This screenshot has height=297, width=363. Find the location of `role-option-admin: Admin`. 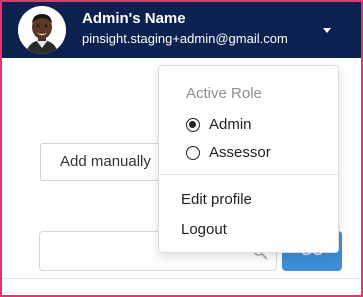

role-option-admin: Admin is located at coordinates (219, 125).